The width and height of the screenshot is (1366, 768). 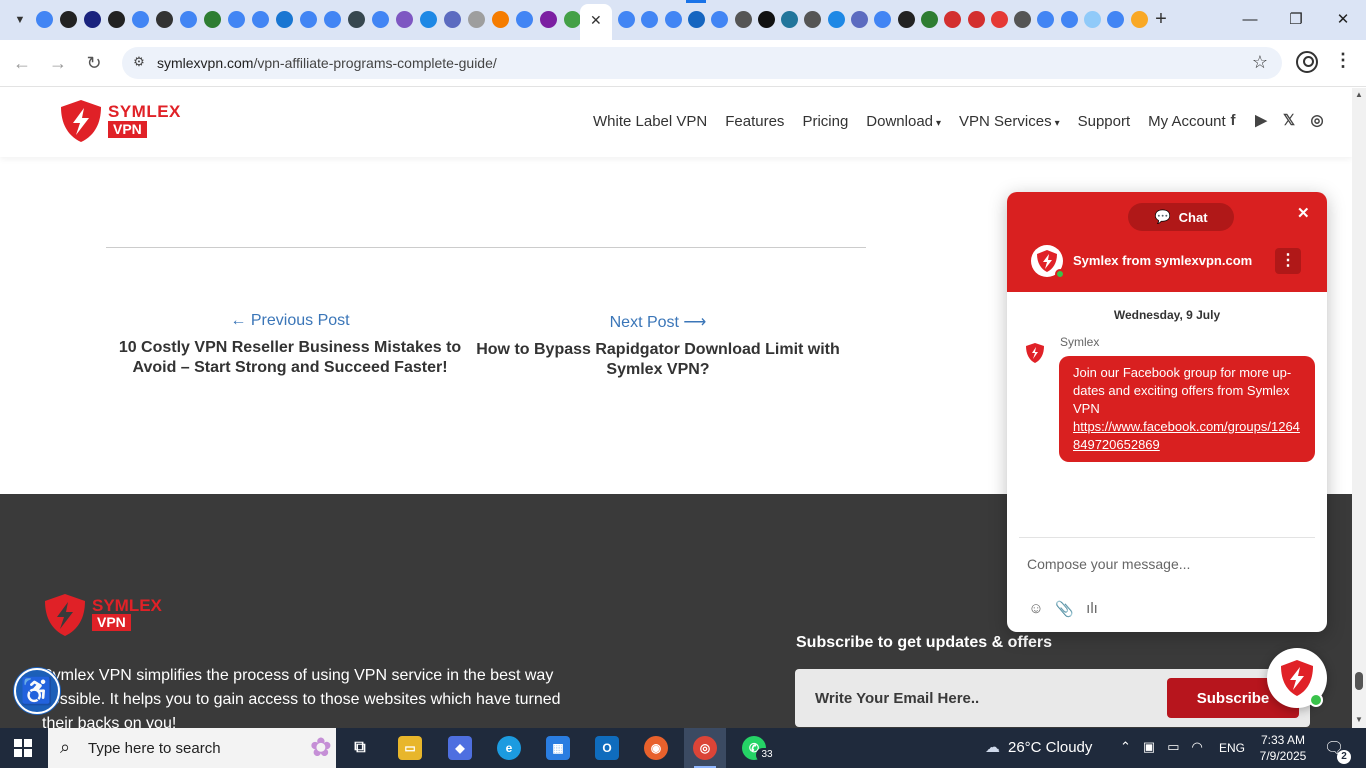 I want to click on taskbar-clock: 7:33 AM 7/9/2025, so click(x=1283, y=748).